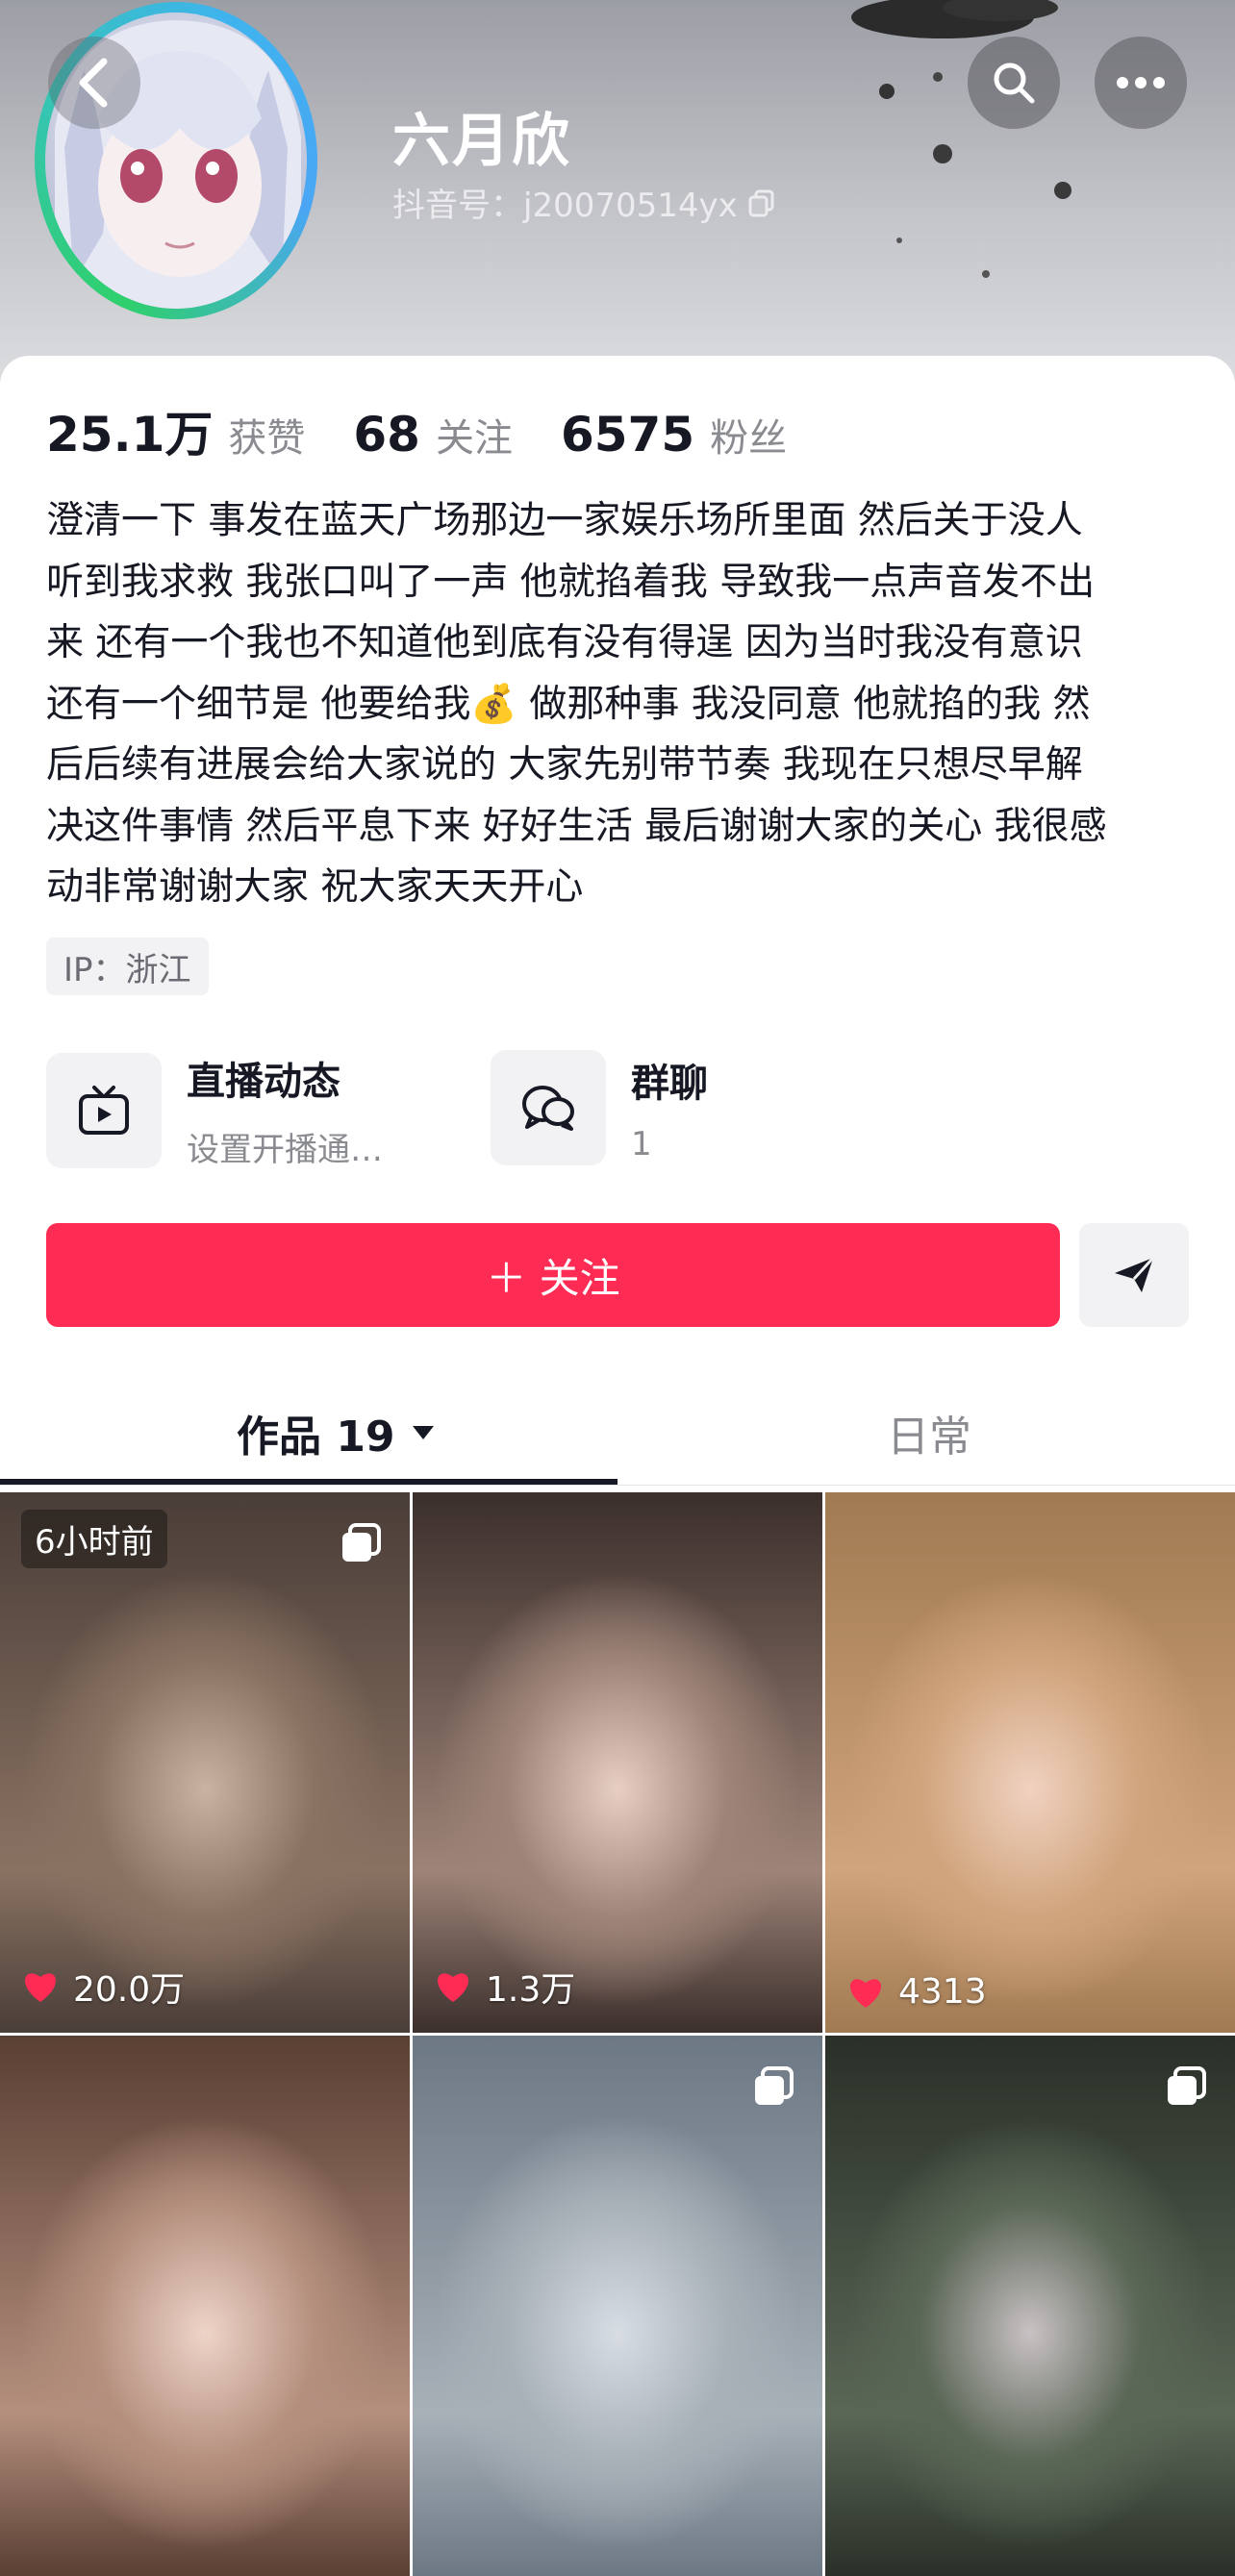 This screenshot has width=1235, height=2576. I want to click on profile-stats: 25.1万 获赞 68 关注 6575 粉丝, so click(440, 430).